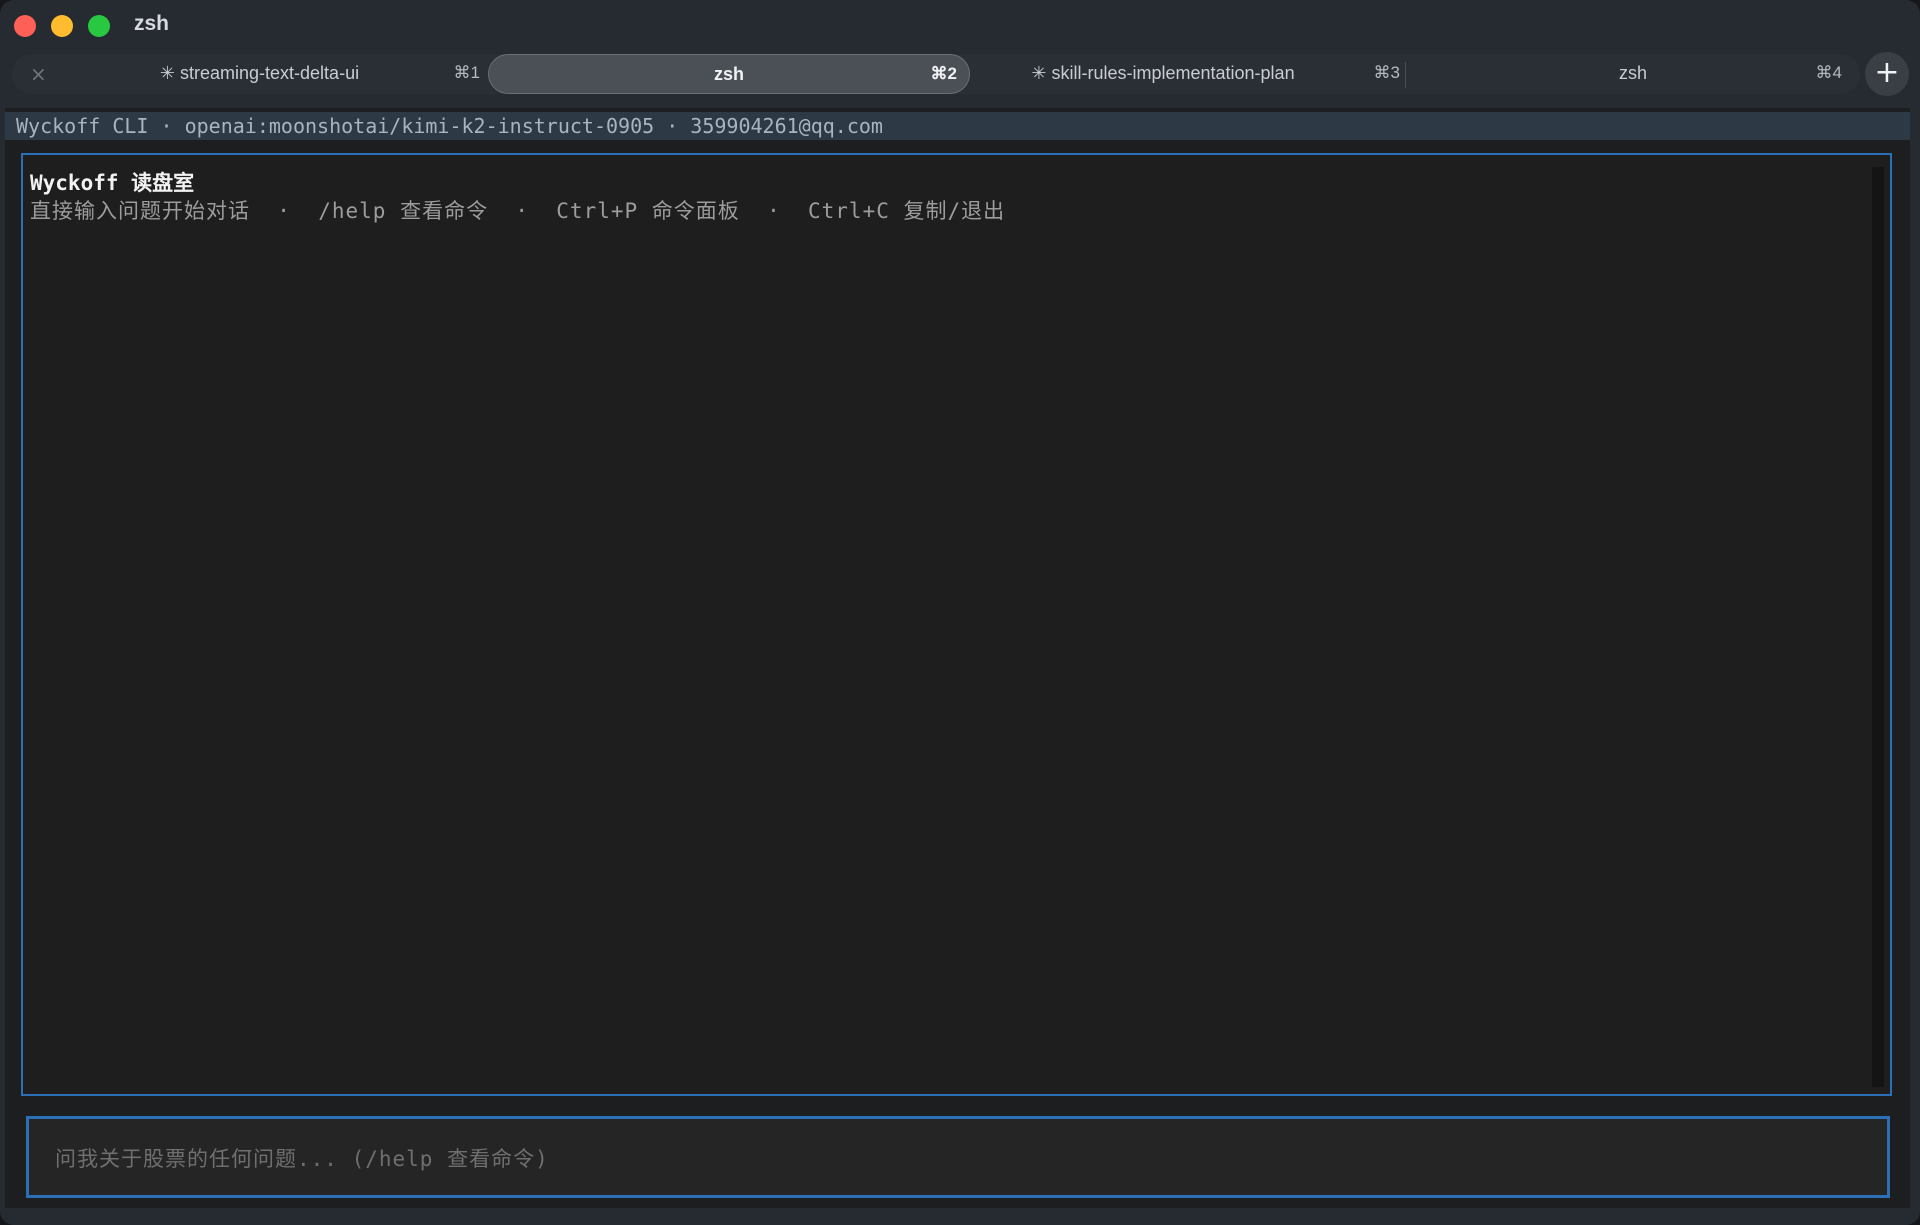 The height and width of the screenshot is (1225, 1920). Describe the element at coordinates (1405, 75) in the screenshot. I see `tab-divider` at that location.